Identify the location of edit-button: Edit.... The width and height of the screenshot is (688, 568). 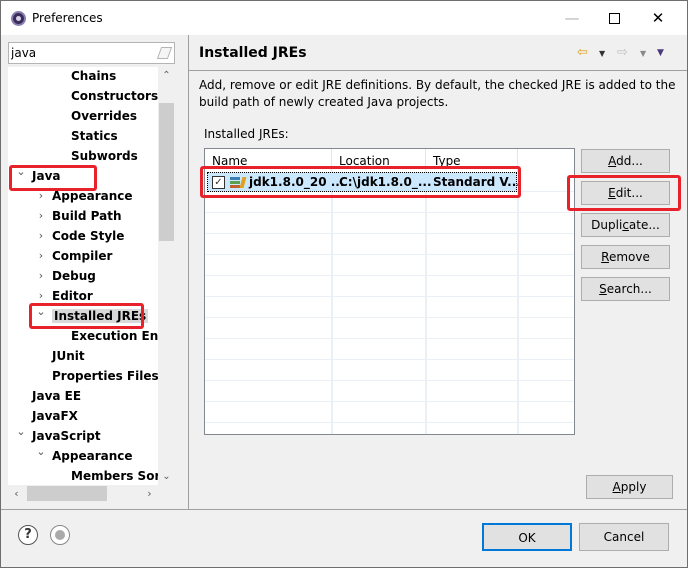
(625, 193).